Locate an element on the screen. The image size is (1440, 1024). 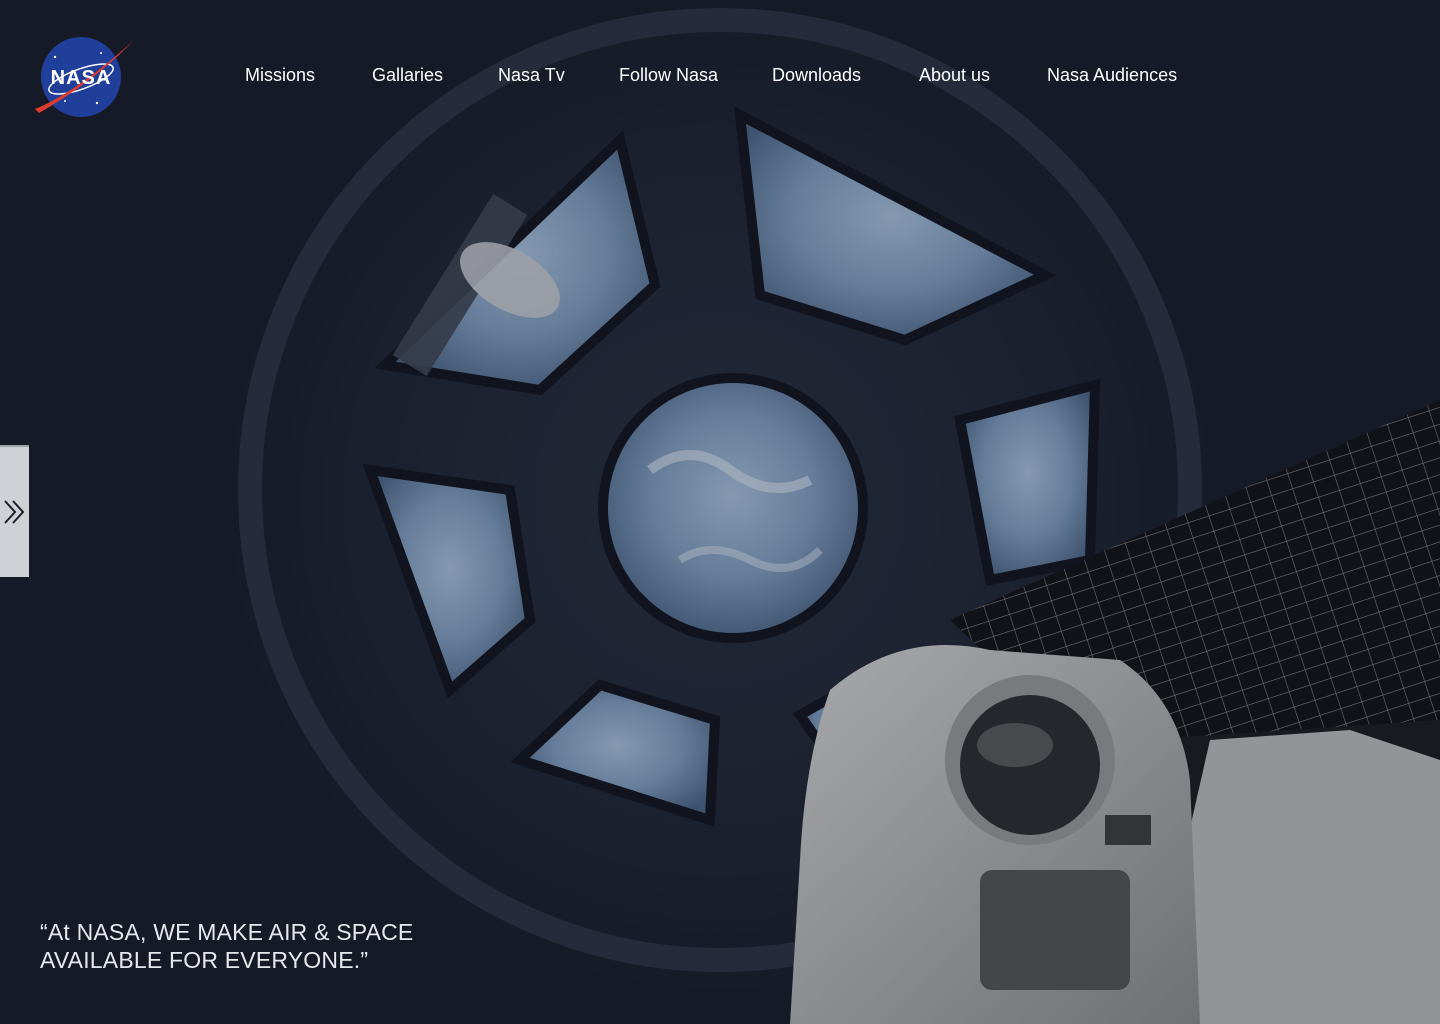
nav-item-follow-nasa: Follow Nasa is located at coordinates (668, 75).